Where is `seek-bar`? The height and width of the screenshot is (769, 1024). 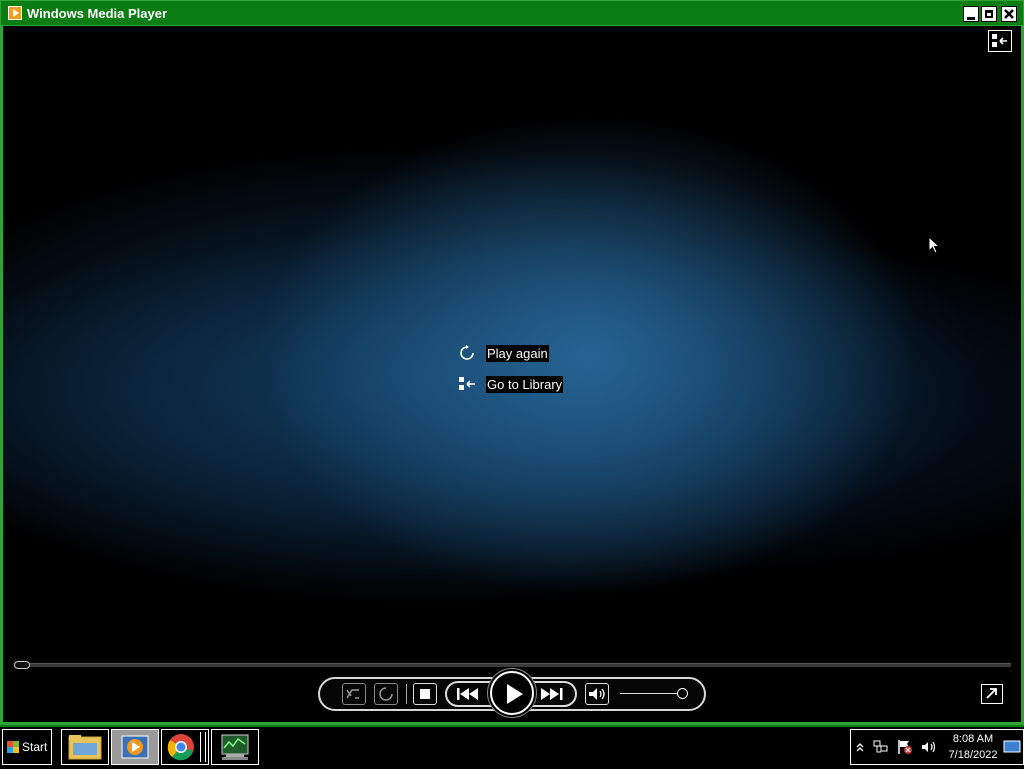
seek-bar is located at coordinates (512, 665).